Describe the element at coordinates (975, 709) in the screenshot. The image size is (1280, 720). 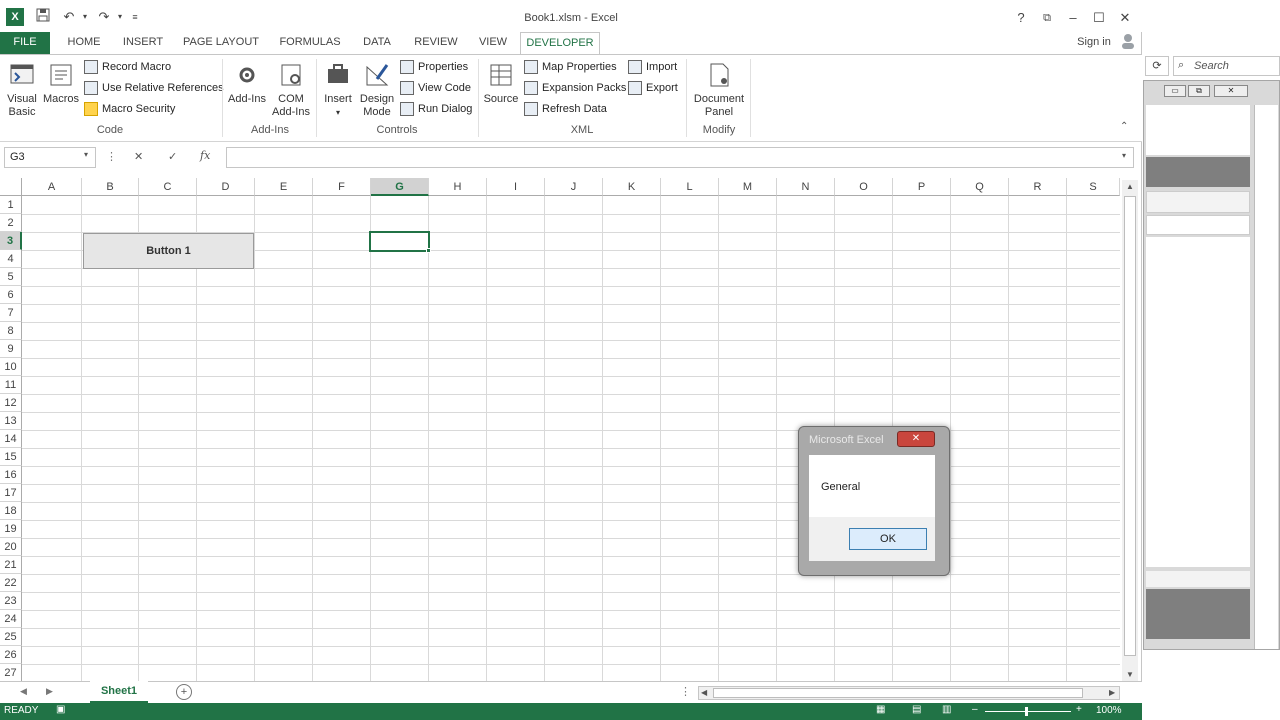
I see `zoom-out-icon: –` at that location.